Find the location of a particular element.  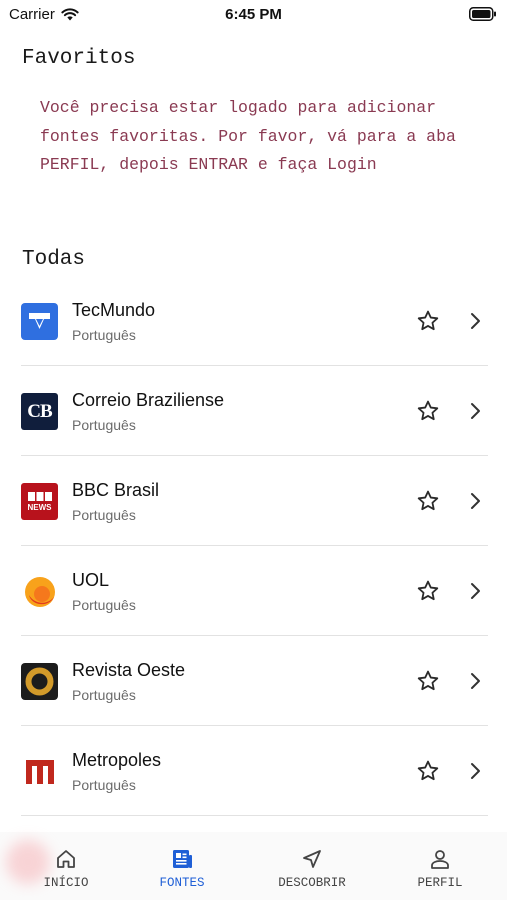

metropoles-logo is located at coordinates (39, 771).